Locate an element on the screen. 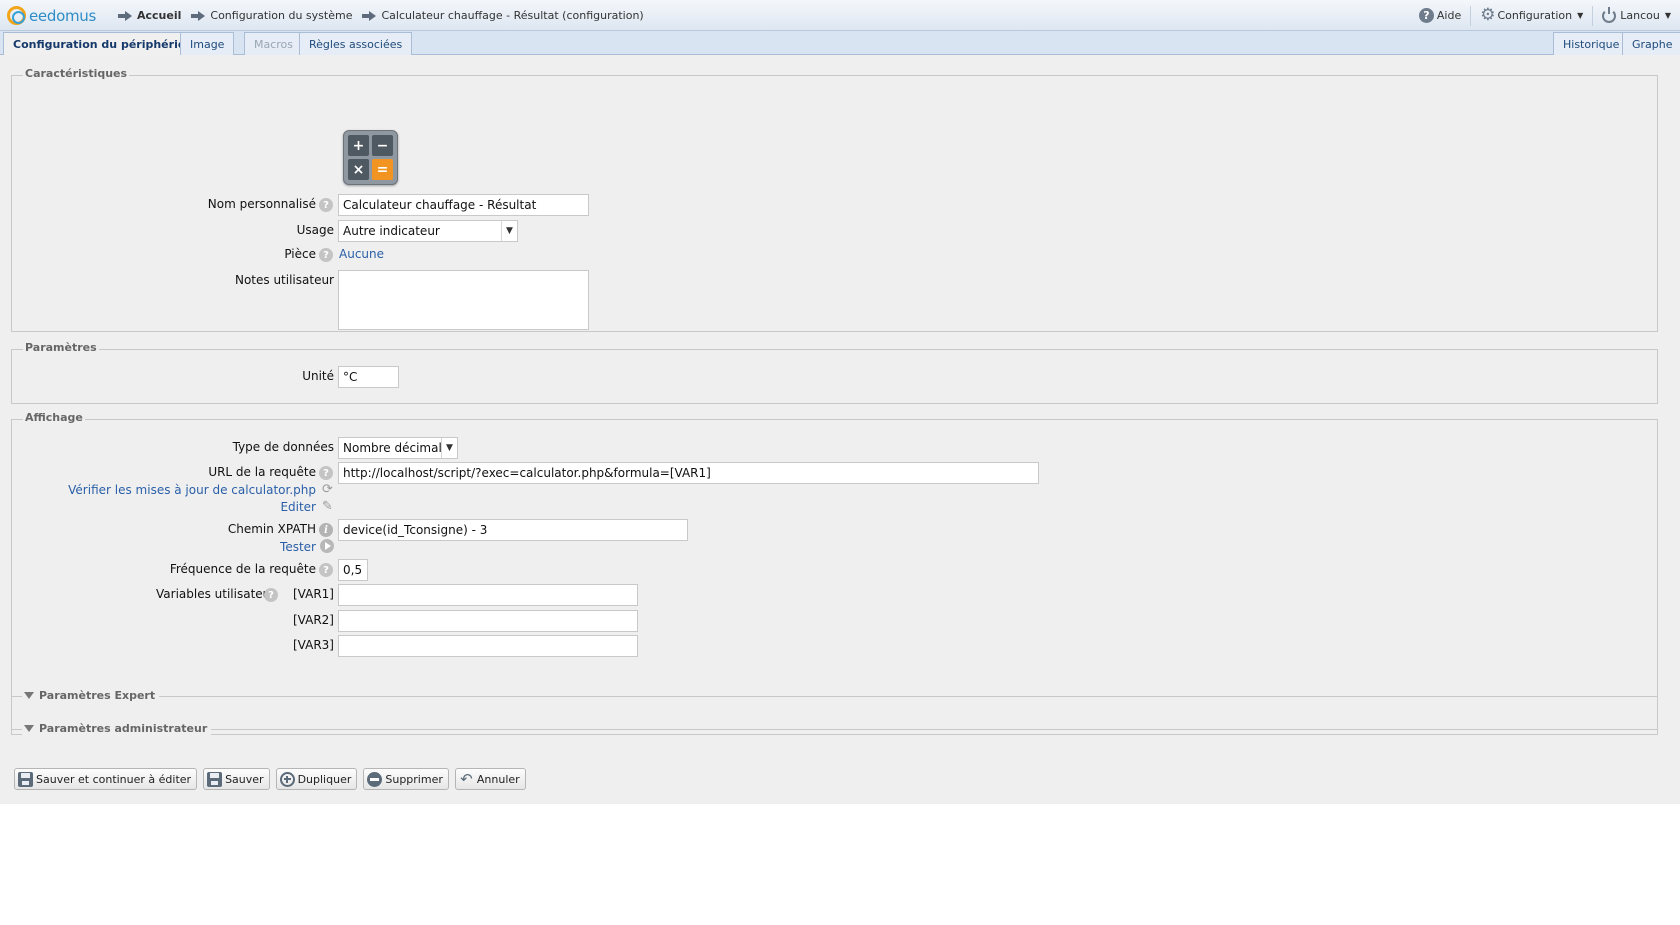  row-var3: [VAR3] is located at coordinates (834, 646).